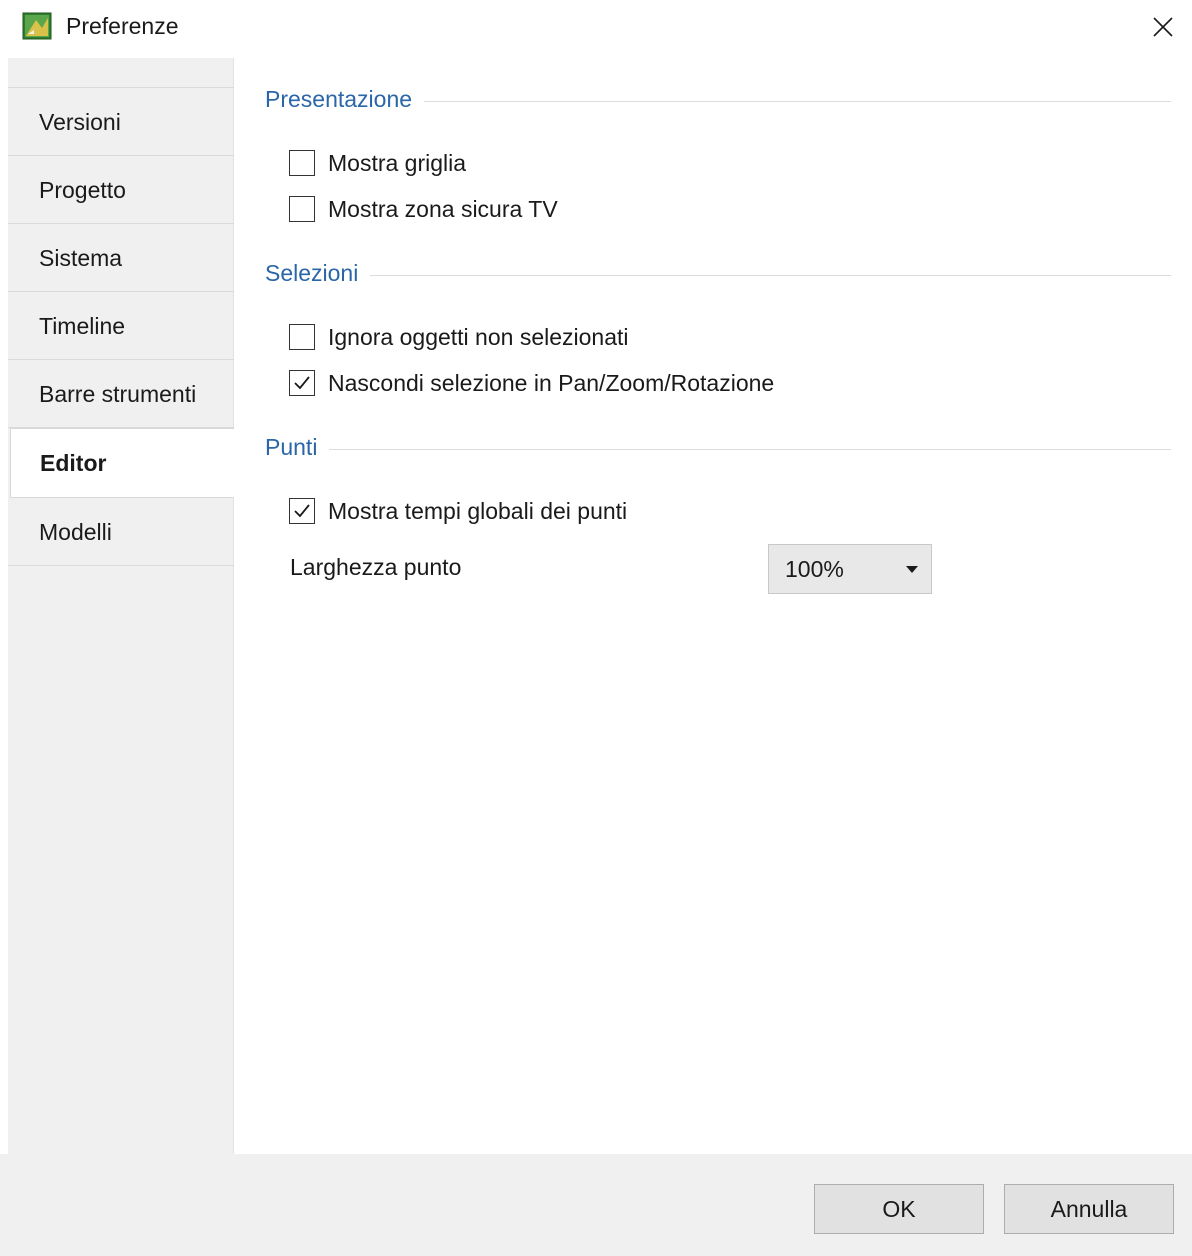 The height and width of the screenshot is (1256, 1192). What do you see at coordinates (814, 568) in the screenshot?
I see `select-value: 100%` at bounding box center [814, 568].